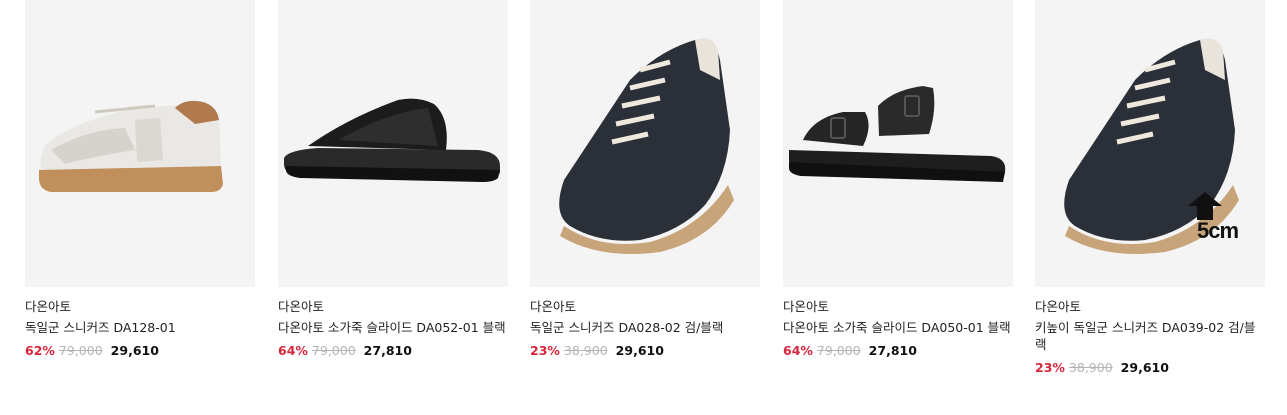  Describe the element at coordinates (897, 134) in the screenshot. I see `black-buckle-slide-icon` at that location.